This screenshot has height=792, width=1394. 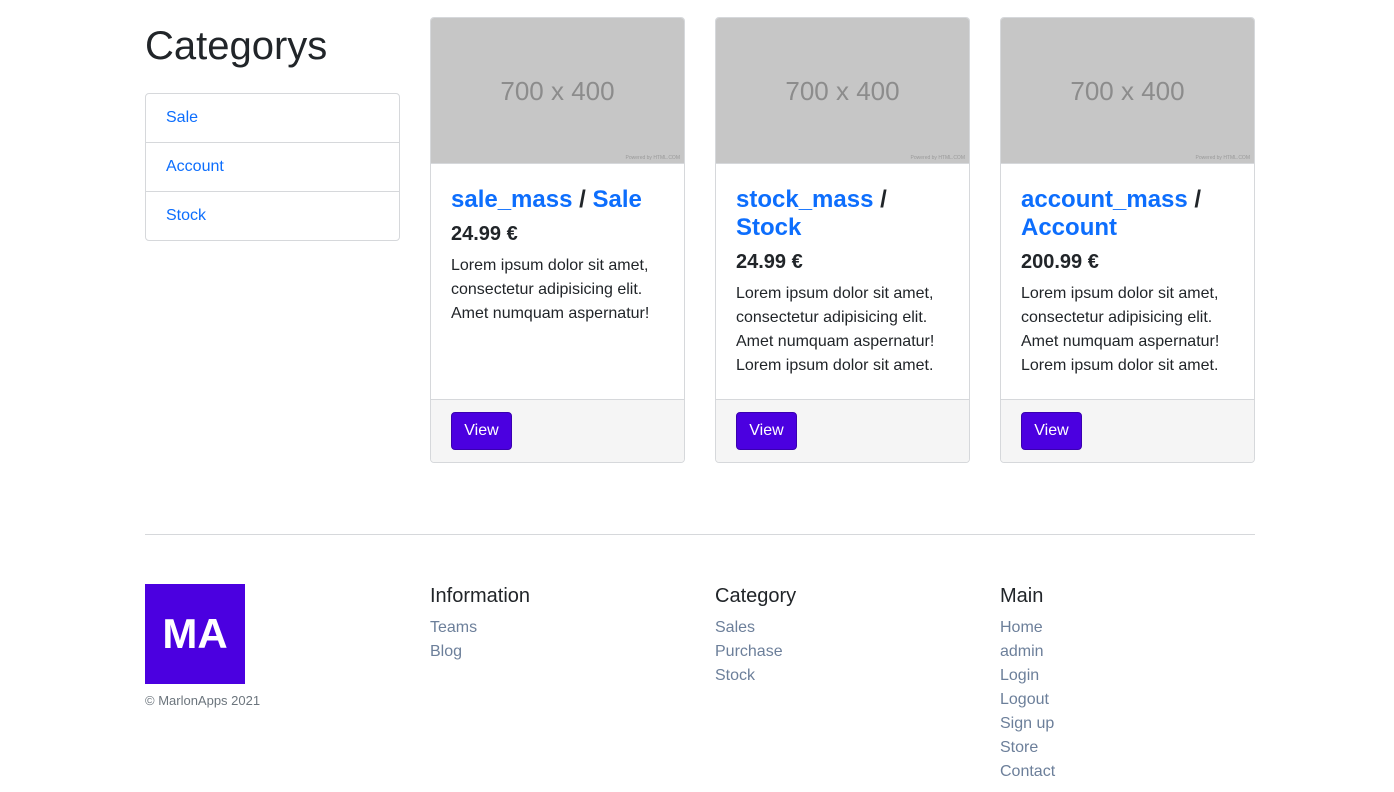 I want to click on footer-link-stock: Stock, so click(x=755, y=676).